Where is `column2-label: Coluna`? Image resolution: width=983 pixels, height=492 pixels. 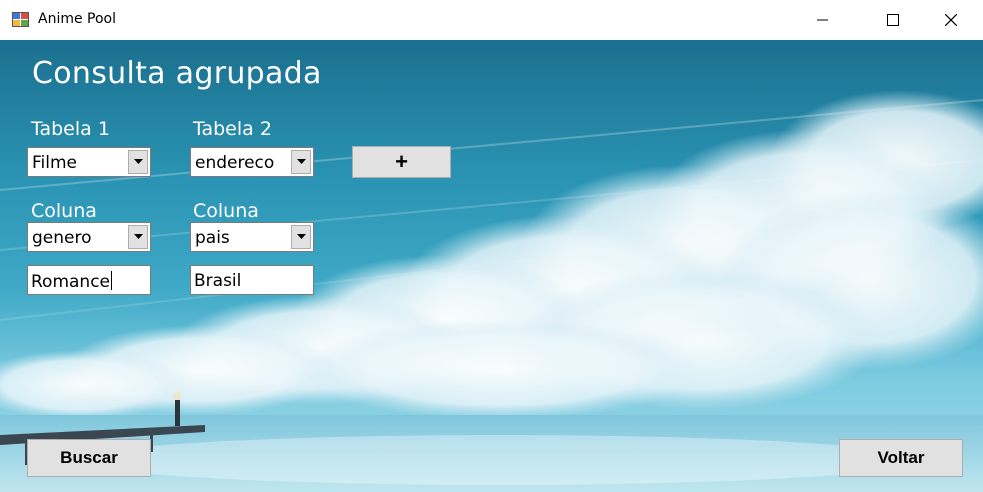
column2-label: Coluna is located at coordinates (226, 211).